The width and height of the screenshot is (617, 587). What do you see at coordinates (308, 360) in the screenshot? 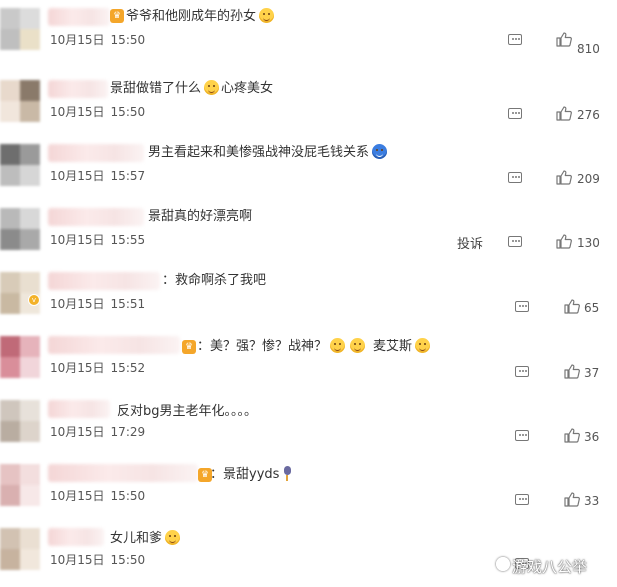
I see `comment-row: ♛ ：美？强？惨？战神？ 麦艾斯 10月15日 15:52 37` at bounding box center [308, 360].